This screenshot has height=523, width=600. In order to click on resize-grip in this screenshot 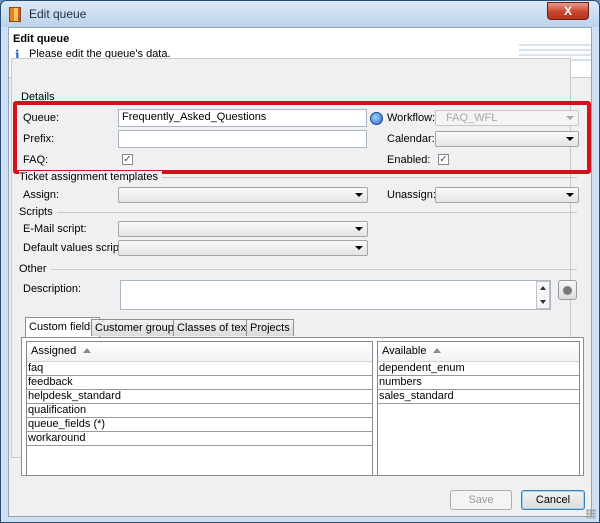, I will do `click(591, 514)`.